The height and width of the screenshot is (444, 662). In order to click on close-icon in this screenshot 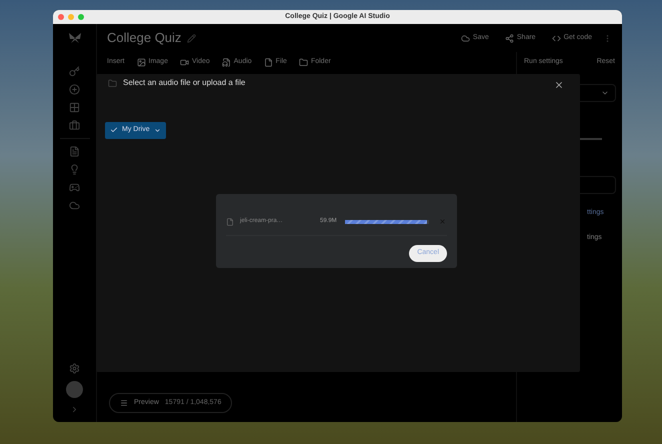, I will do `click(559, 85)`.